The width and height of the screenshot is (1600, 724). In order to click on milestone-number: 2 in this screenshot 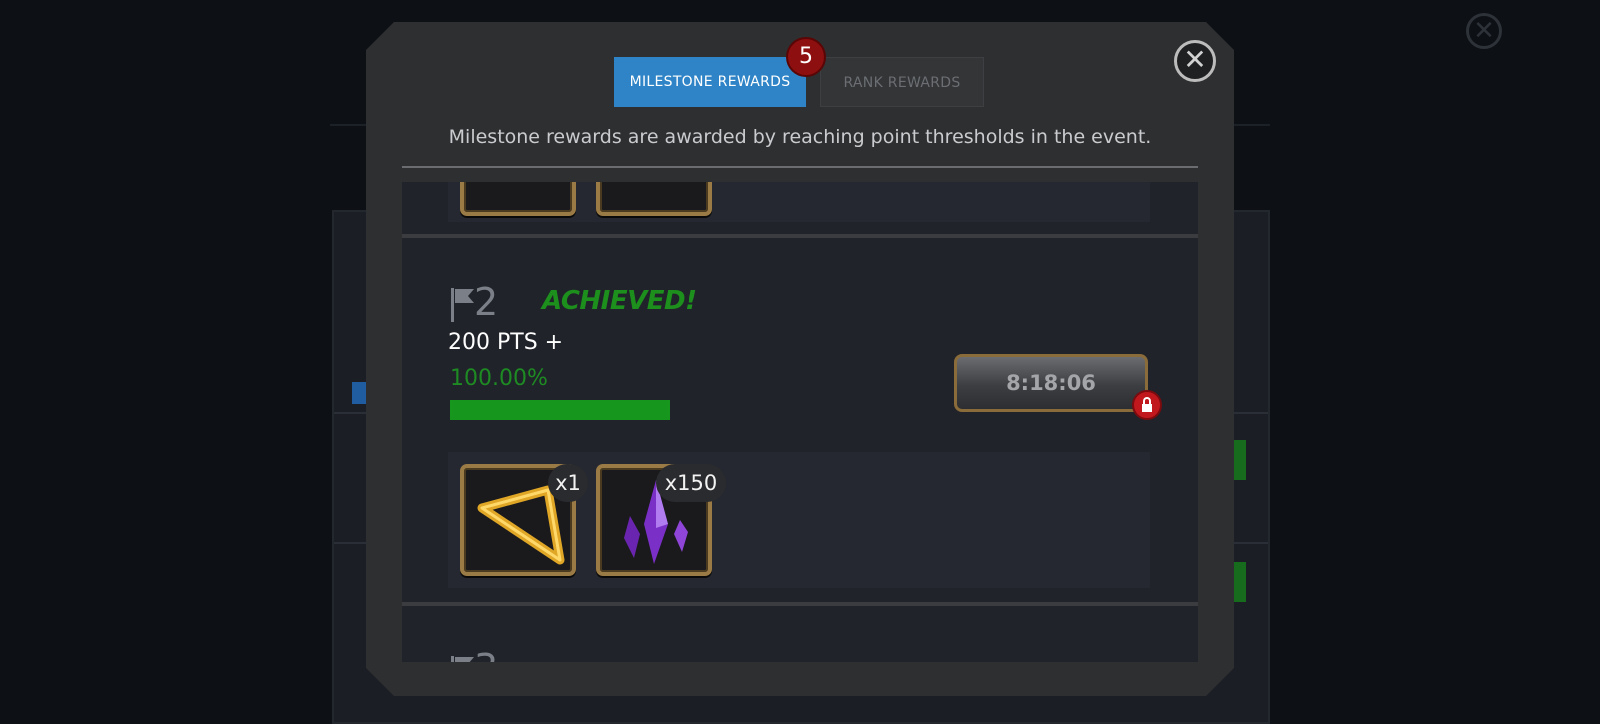, I will do `click(486, 302)`.